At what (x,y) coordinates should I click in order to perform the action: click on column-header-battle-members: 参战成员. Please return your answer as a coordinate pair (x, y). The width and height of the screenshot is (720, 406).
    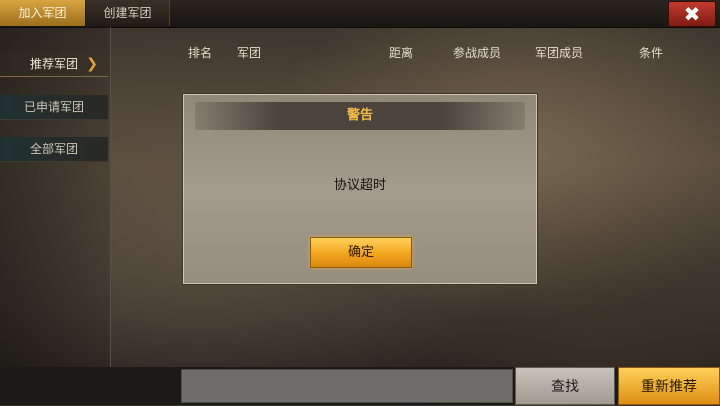
    Looking at the image, I should click on (477, 53).